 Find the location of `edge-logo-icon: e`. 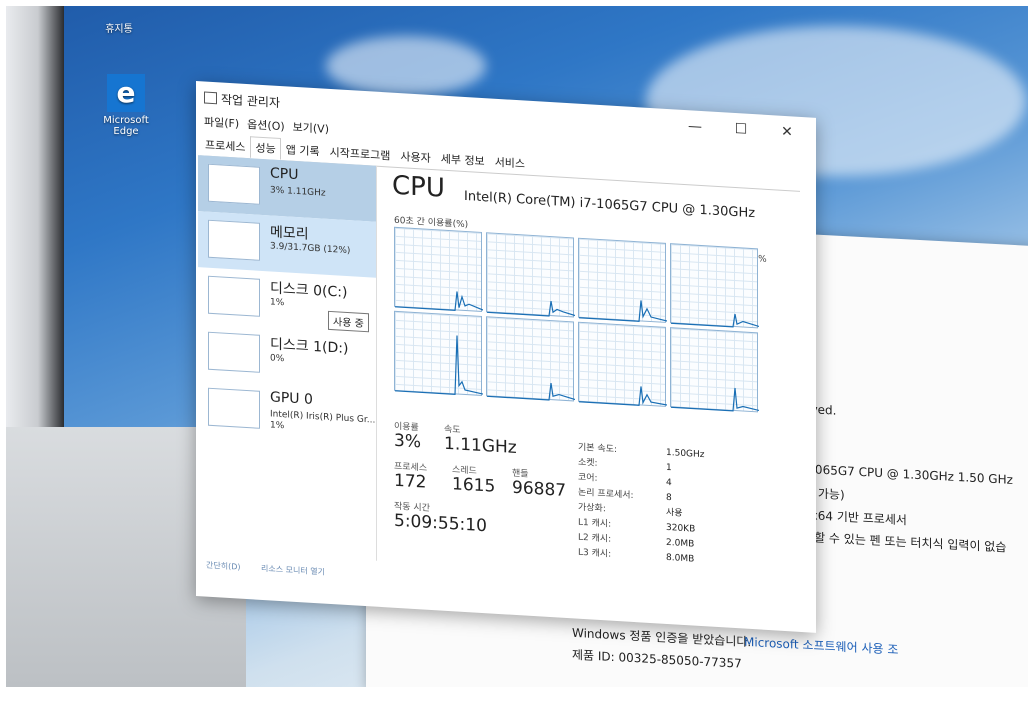

edge-logo-icon: e is located at coordinates (126, 93).